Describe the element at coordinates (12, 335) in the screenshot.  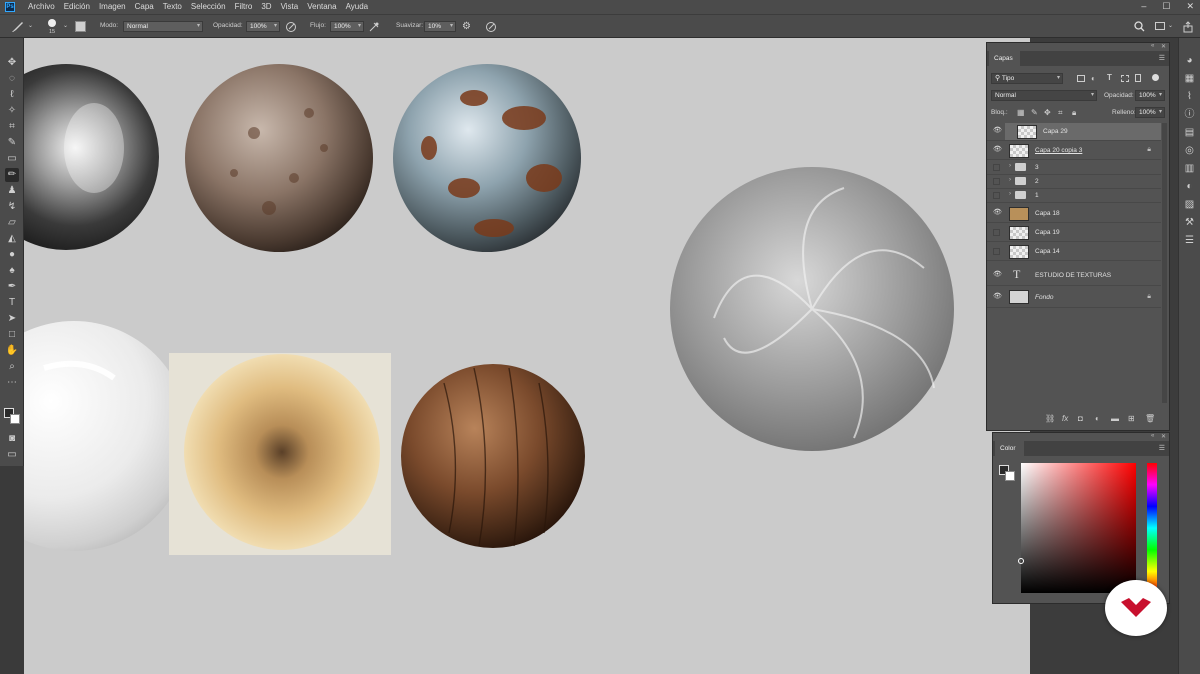
I see `rectangle-tool-icon: □` at that location.